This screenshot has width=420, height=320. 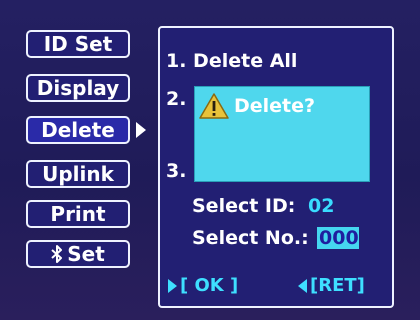 I want to click on ok-button: [ OK ], so click(x=209, y=286).